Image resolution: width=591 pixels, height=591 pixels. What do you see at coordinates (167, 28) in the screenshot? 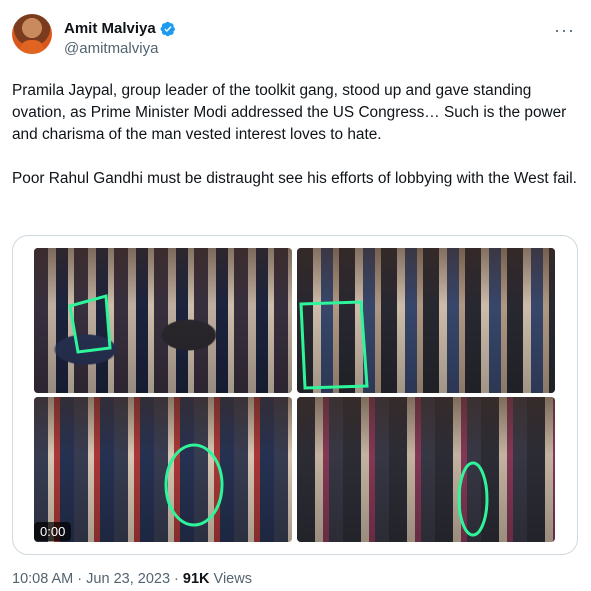
I see `verified-badge-icon` at bounding box center [167, 28].